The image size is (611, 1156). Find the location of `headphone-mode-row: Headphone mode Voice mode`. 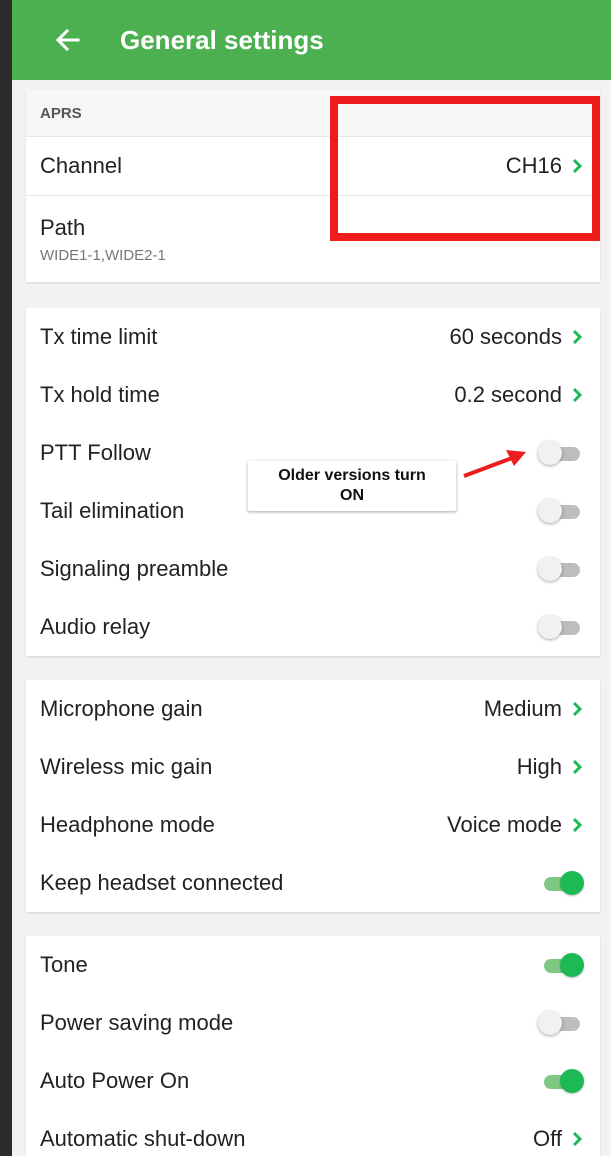

headphone-mode-row: Headphone mode Voice mode is located at coordinates (313, 825).